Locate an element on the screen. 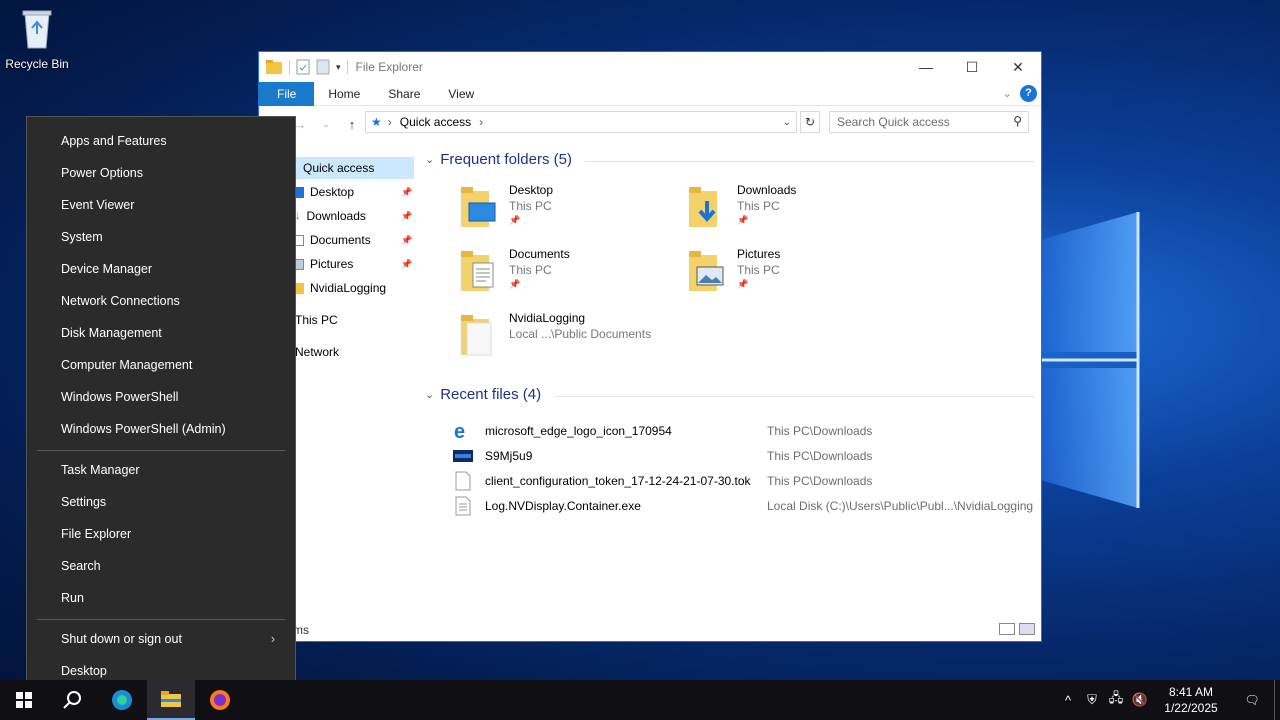  menu-item-settings: Settings is located at coordinates (174, 502).